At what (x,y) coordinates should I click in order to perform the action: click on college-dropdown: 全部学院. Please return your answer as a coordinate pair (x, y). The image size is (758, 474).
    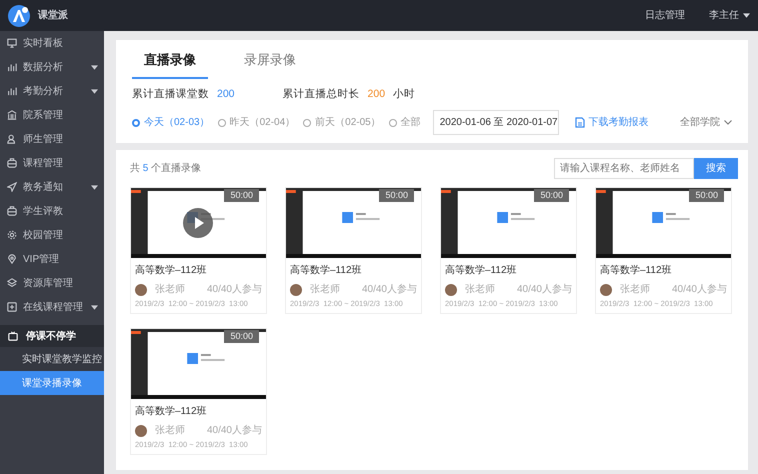
    Looking at the image, I should click on (706, 122).